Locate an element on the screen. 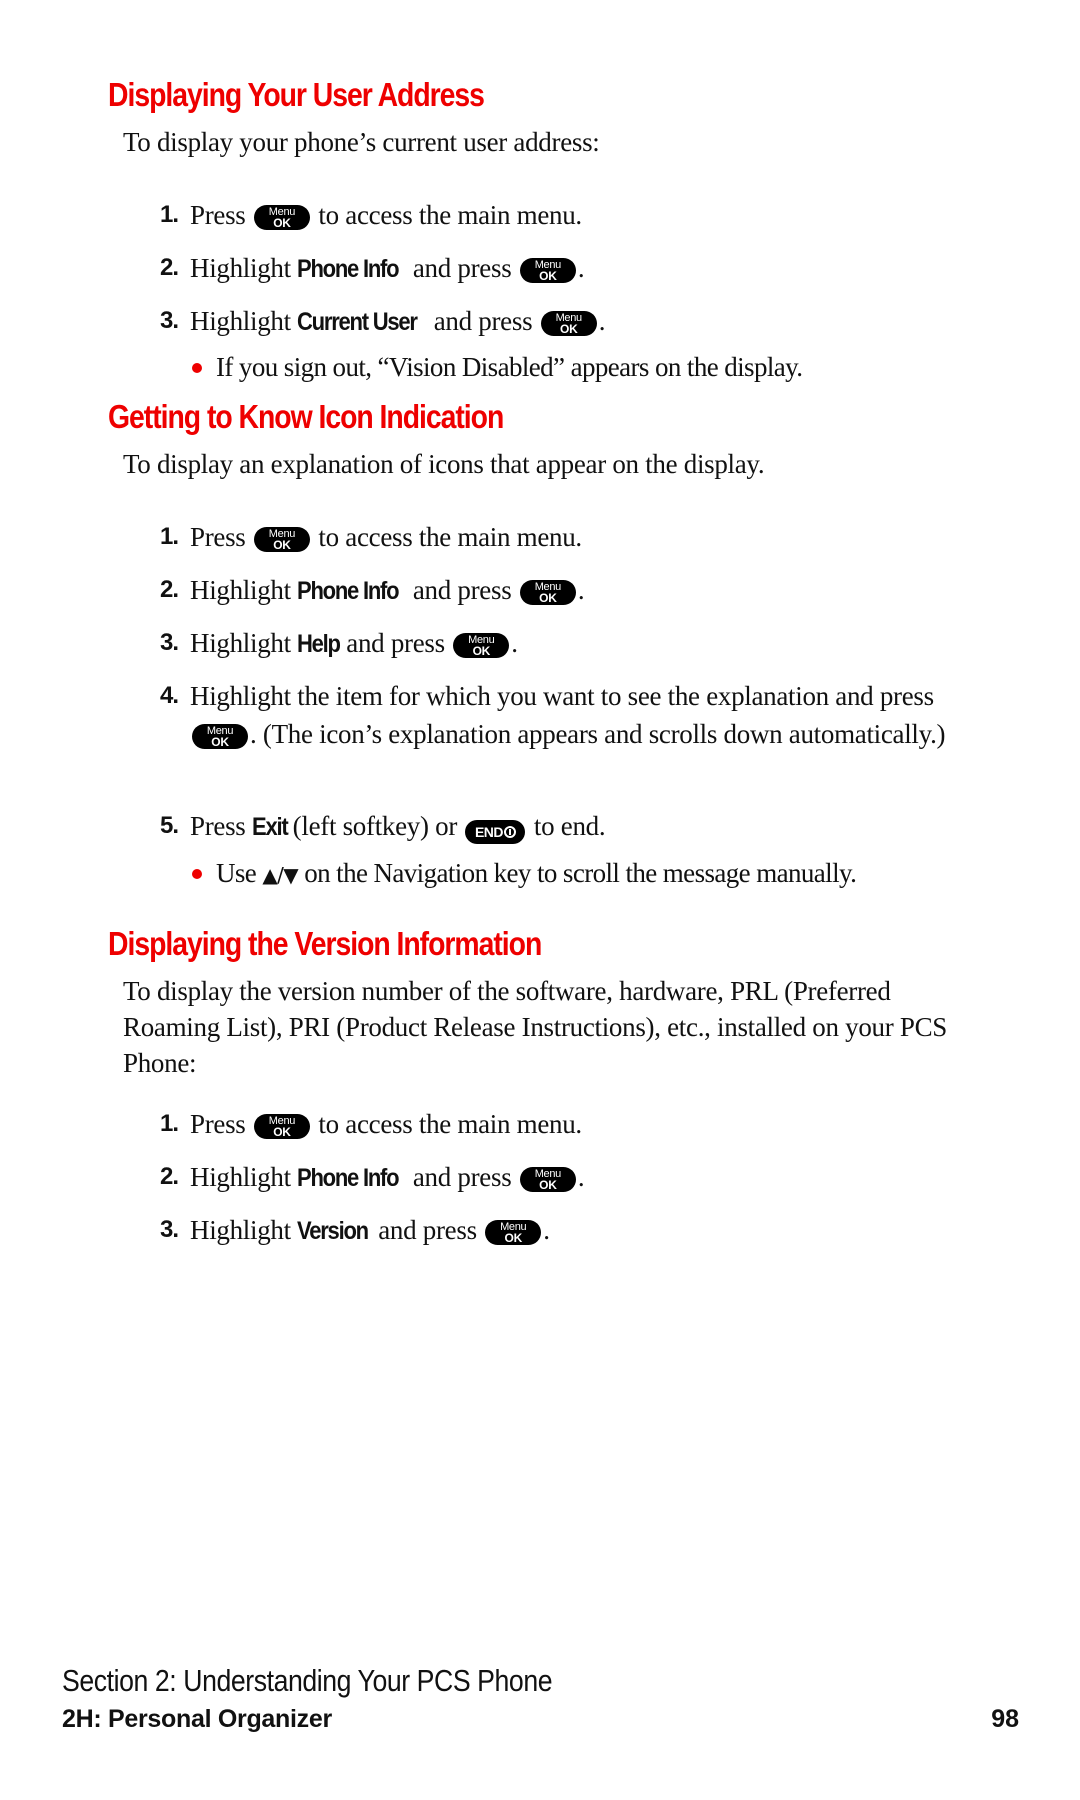  step-number: 4. is located at coordinates (169, 695).